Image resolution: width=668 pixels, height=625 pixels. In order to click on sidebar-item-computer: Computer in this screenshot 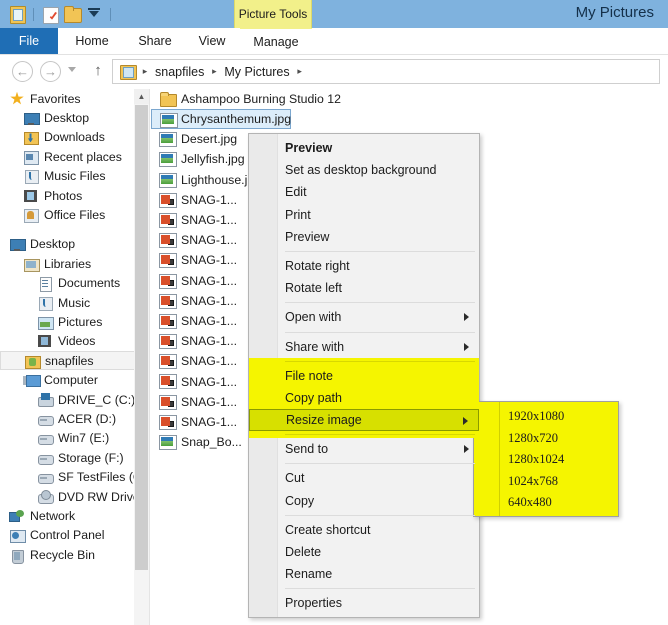, I will do `click(74, 379)`.